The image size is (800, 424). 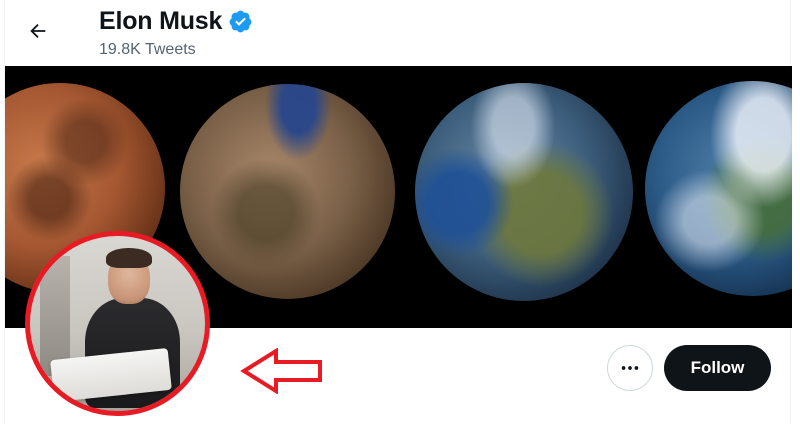 I want to click on planet-mars-terraforming, so click(x=524, y=192).